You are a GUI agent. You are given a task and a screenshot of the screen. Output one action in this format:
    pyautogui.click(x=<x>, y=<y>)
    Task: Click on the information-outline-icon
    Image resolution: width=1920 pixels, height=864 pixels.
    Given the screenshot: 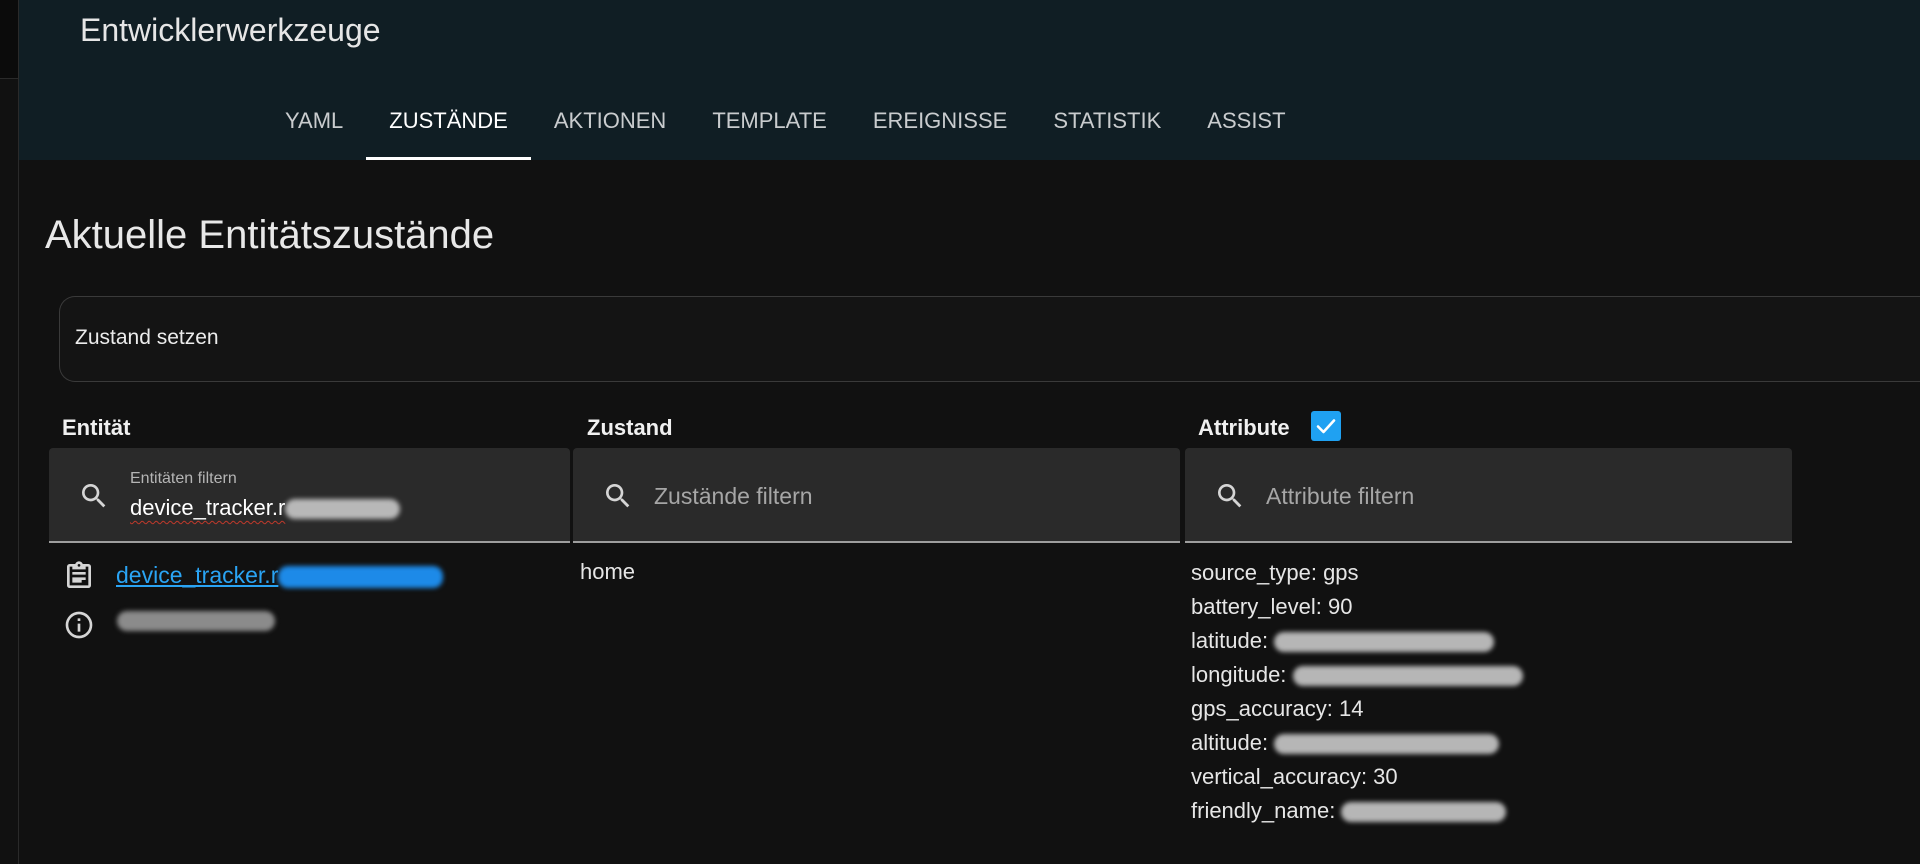 What is the action you would take?
    pyautogui.click(x=79, y=625)
    